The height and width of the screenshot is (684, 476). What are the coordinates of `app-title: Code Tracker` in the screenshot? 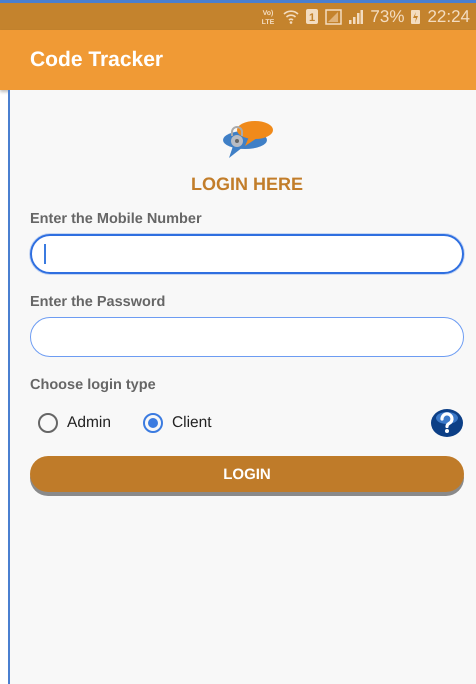 It's located at (97, 60).